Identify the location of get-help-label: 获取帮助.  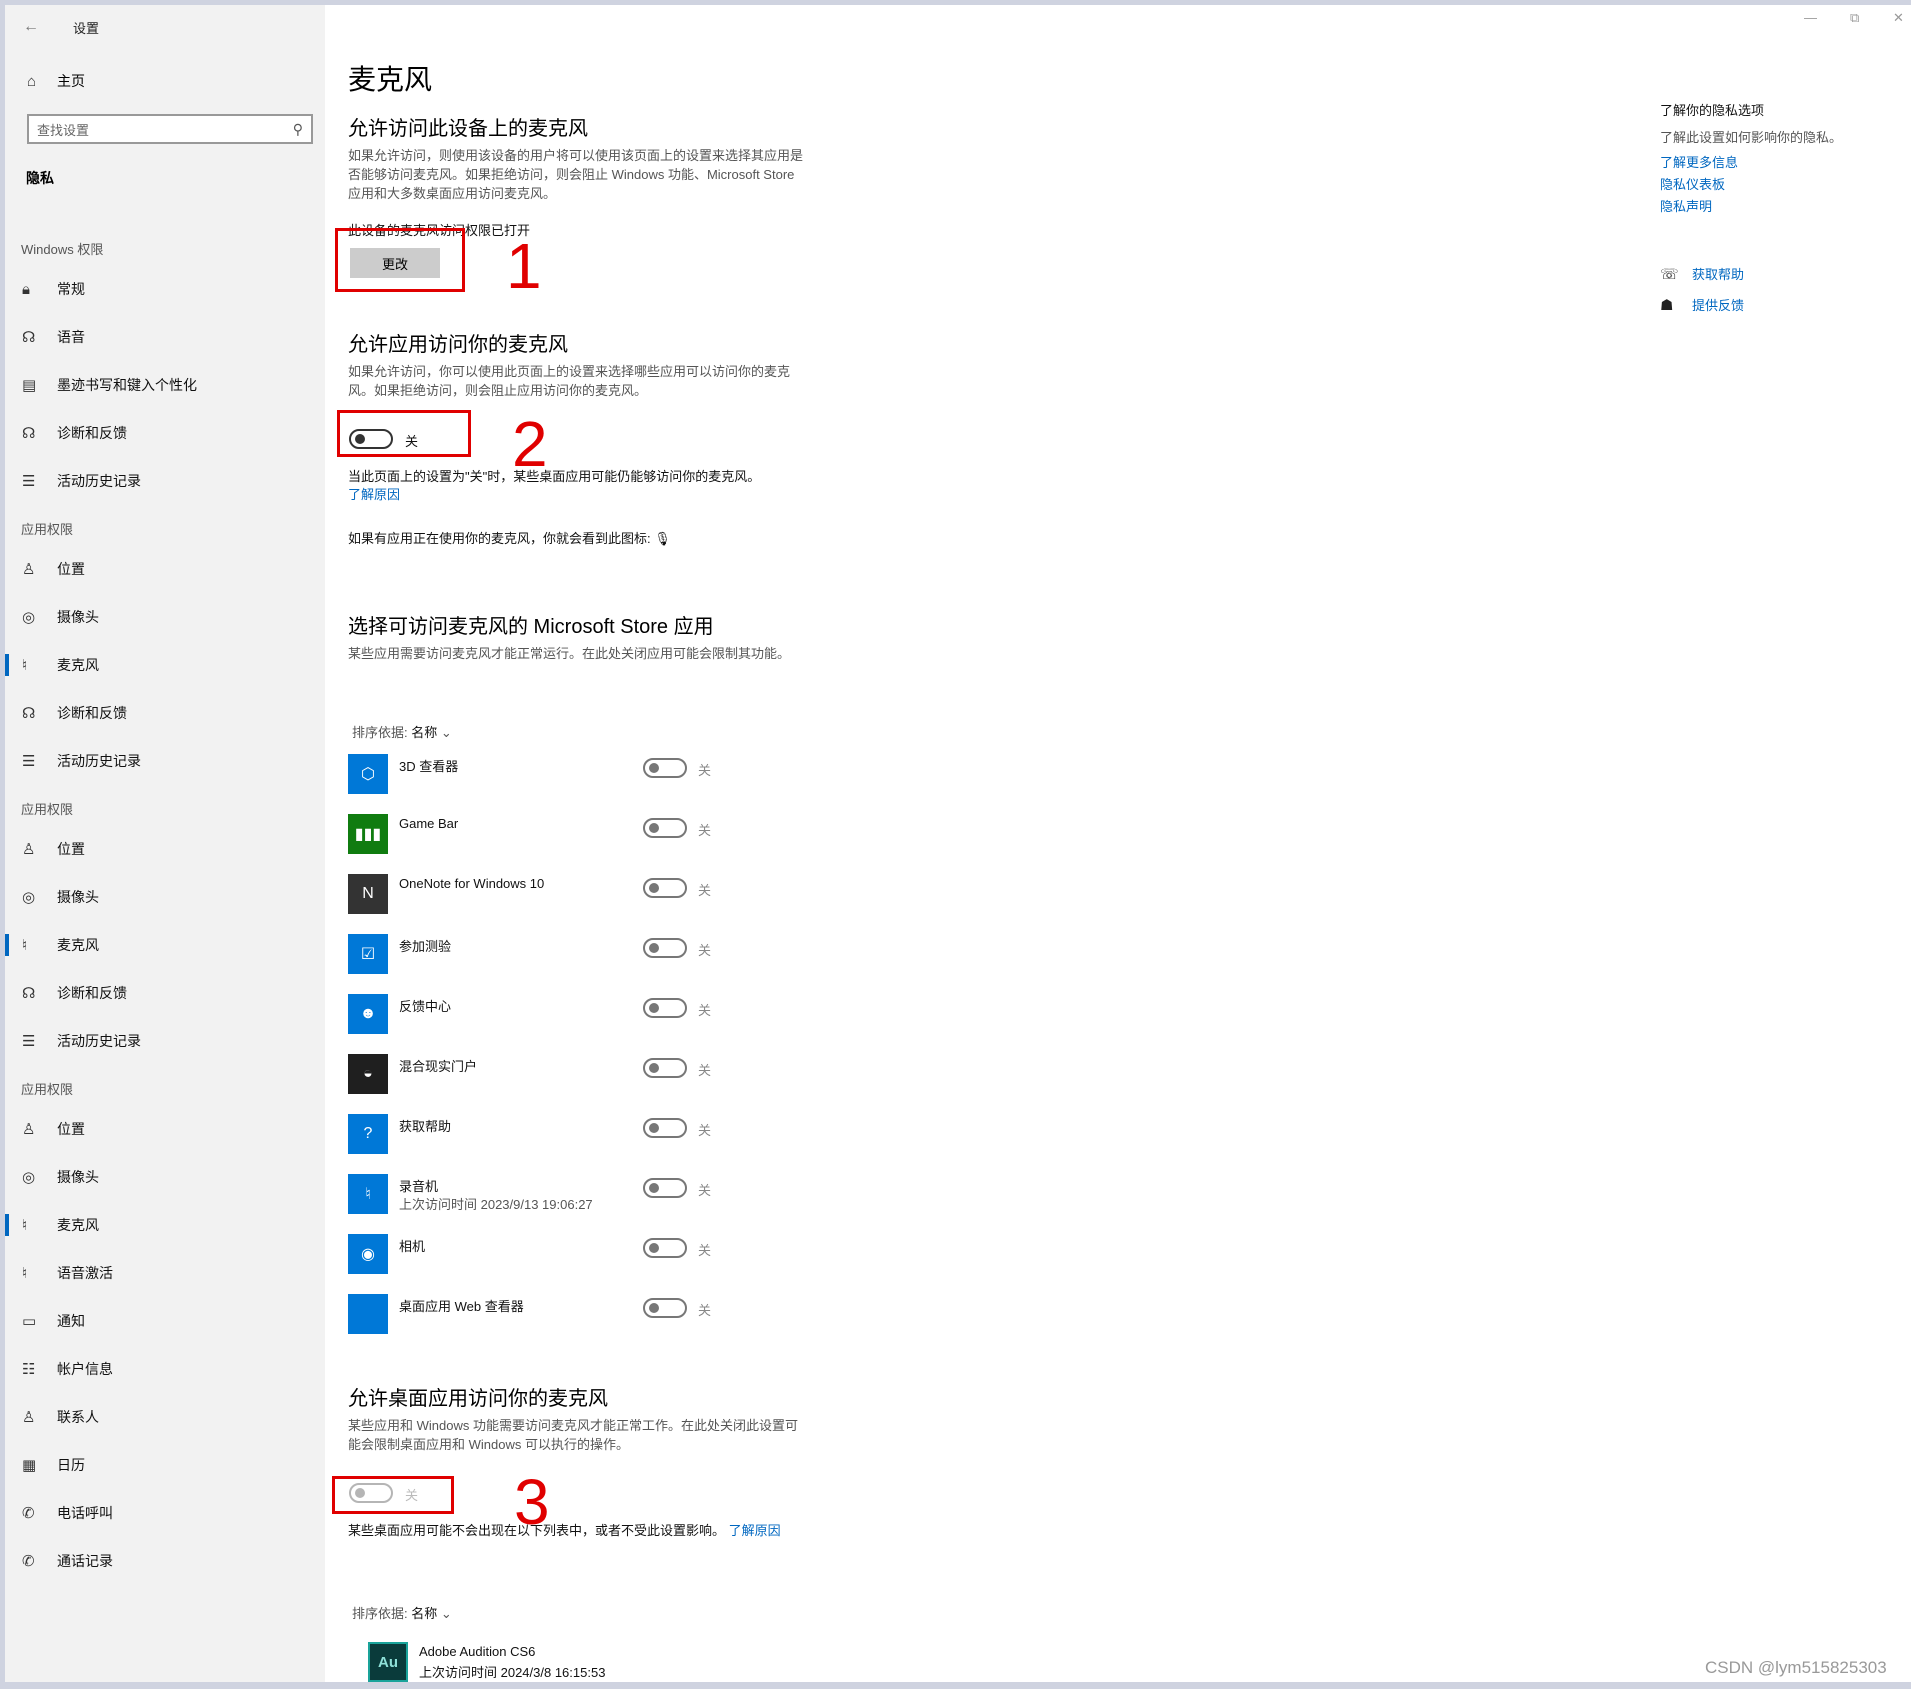
(1718, 274).